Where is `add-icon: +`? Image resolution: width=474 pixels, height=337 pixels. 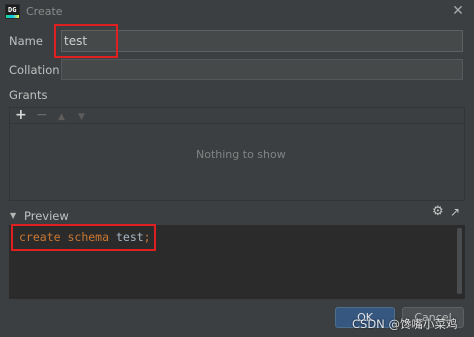 add-icon: + is located at coordinates (21, 115).